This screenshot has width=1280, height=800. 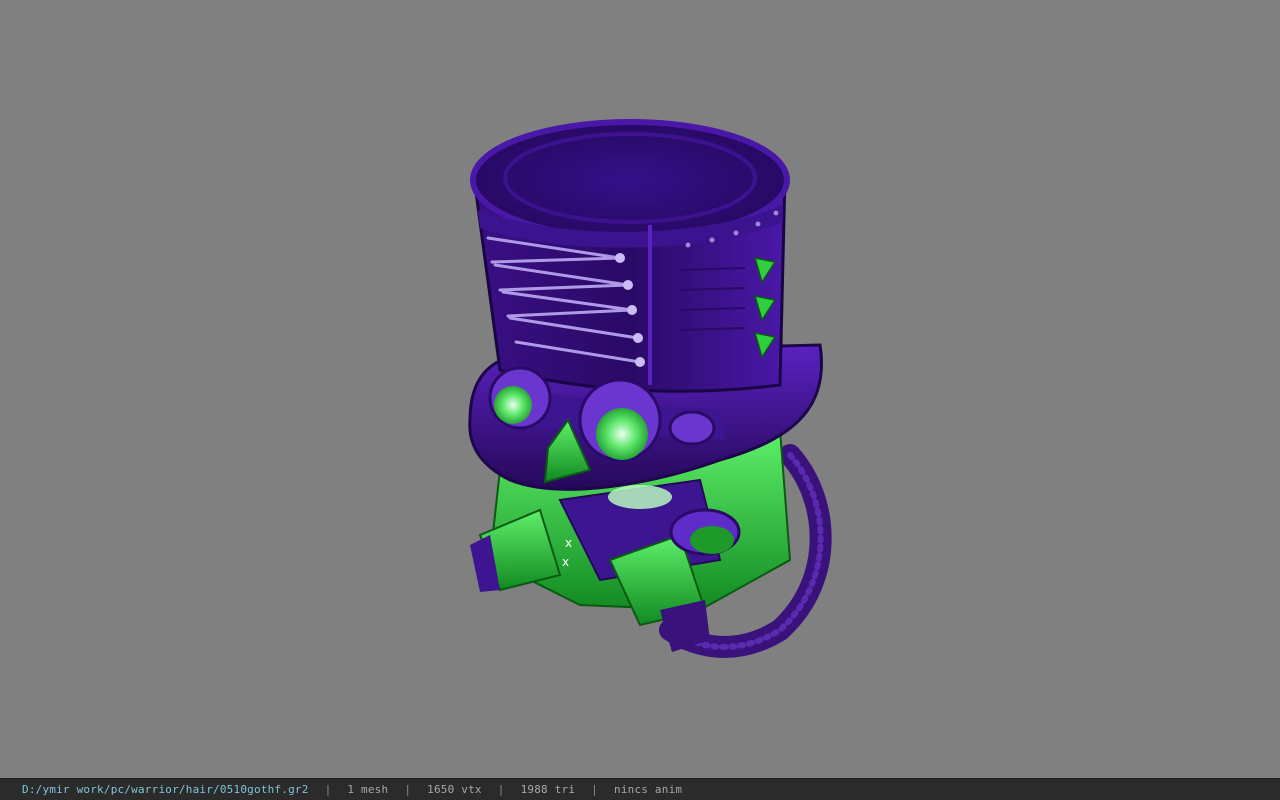 I want to click on triangle-count: 1988 tri, so click(x=548, y=789).